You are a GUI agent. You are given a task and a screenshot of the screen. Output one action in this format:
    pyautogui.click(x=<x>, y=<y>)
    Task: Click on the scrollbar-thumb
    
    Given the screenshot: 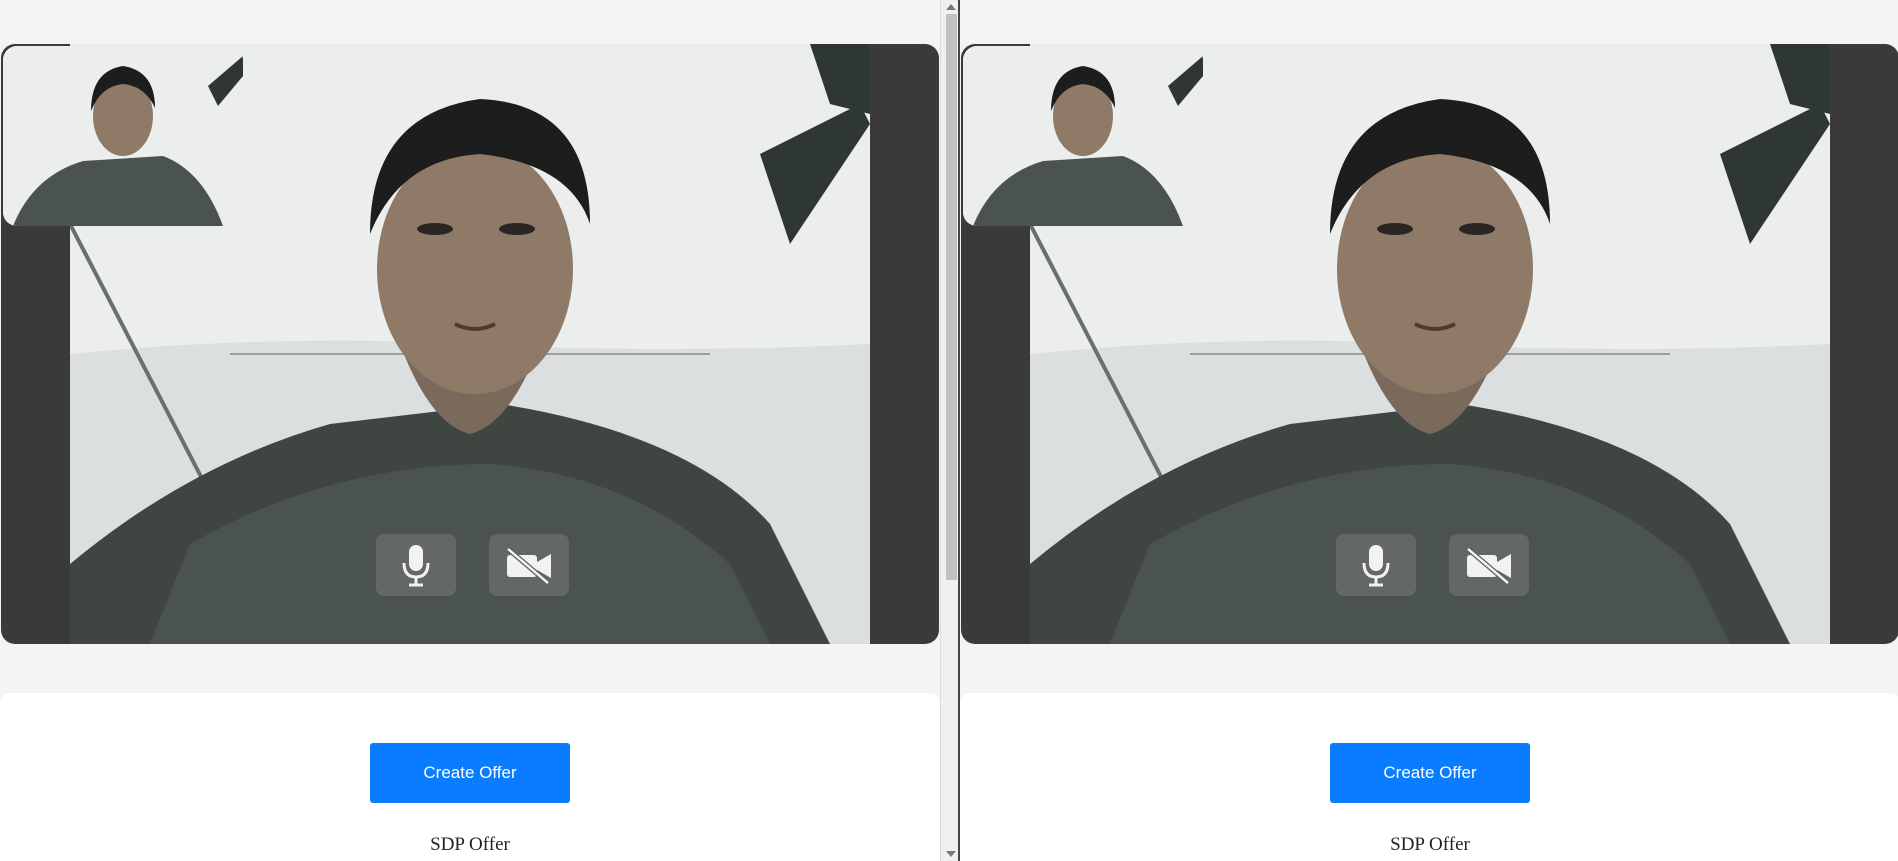 What is the action you would take?
    pyautogui.click(x=951, y=297)
    